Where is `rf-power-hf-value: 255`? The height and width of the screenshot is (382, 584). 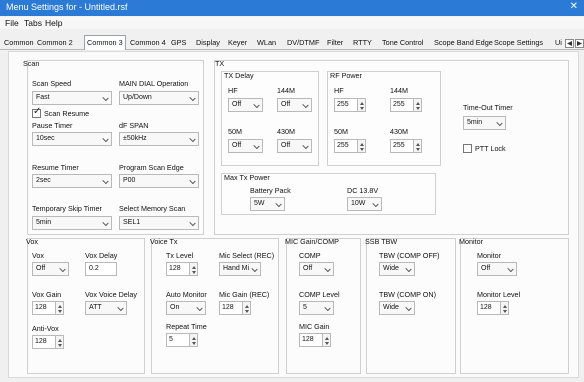
rf-power-hf-value: 255 is located at coordinates (346, 105).